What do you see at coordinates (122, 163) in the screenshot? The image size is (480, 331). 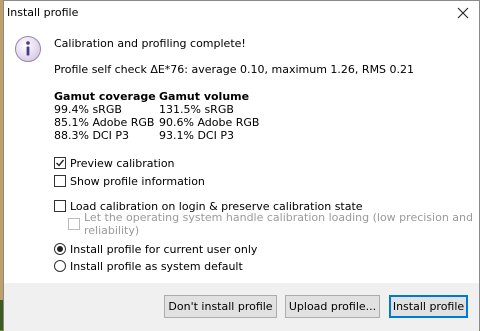 I see `preview-calibration-label: Preview calibration` at bounding box center [122, 163].